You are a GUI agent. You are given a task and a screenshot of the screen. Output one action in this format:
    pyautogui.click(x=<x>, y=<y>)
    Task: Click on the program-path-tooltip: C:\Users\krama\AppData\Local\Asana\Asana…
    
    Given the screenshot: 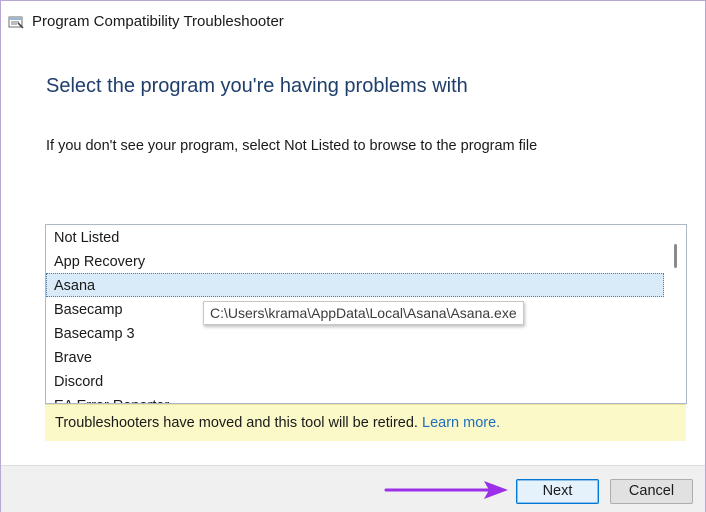 What is the action you would take?
    pyautogui.click(x=363, y=313)
    